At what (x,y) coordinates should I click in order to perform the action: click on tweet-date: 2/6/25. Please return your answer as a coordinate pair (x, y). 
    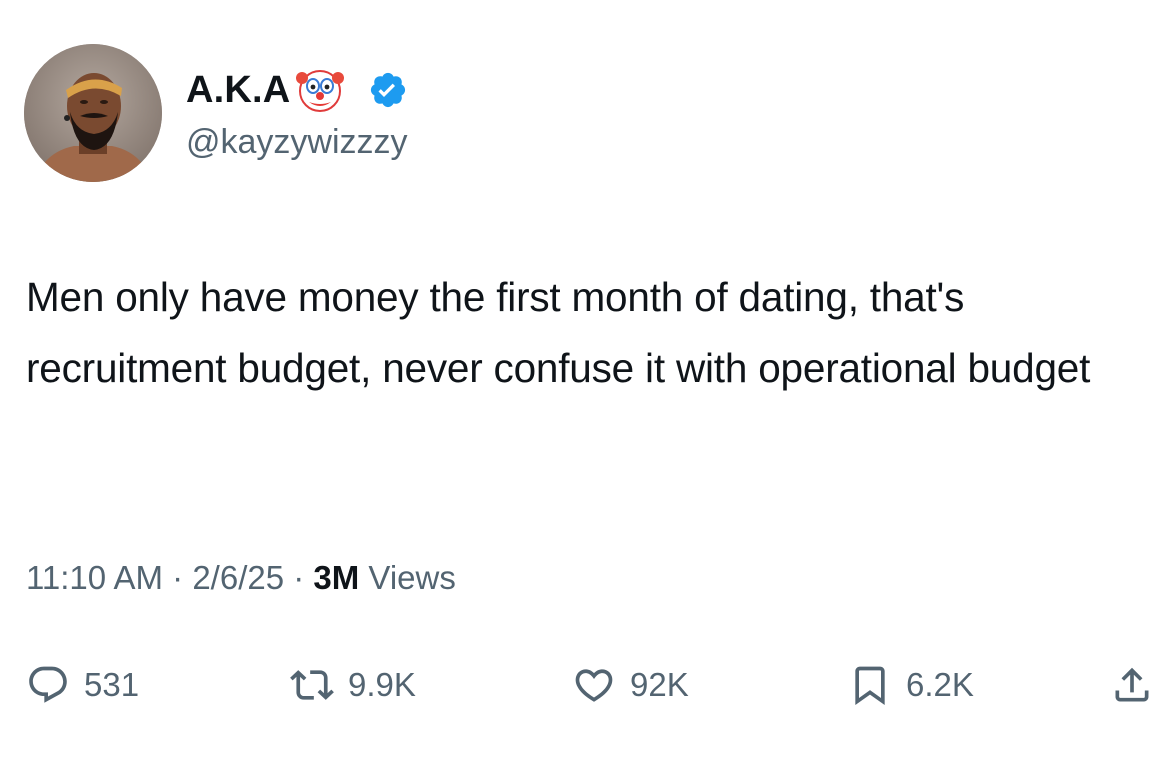
    Looking at the image, I should click on (238, 577).